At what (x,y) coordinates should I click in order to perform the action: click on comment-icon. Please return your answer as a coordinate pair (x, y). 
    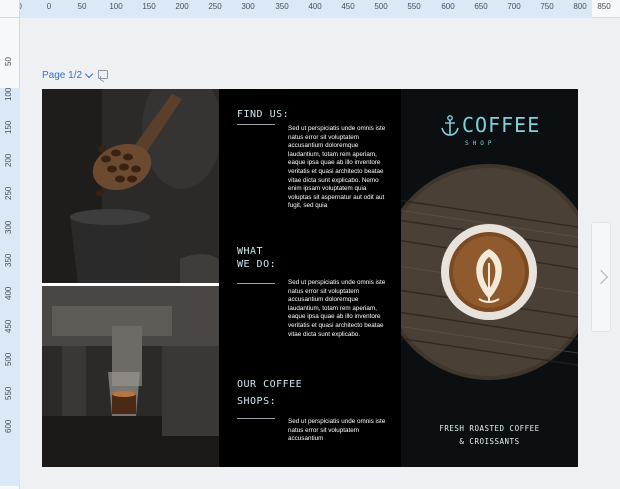
    Looking at the image, I should click on (103, 74).